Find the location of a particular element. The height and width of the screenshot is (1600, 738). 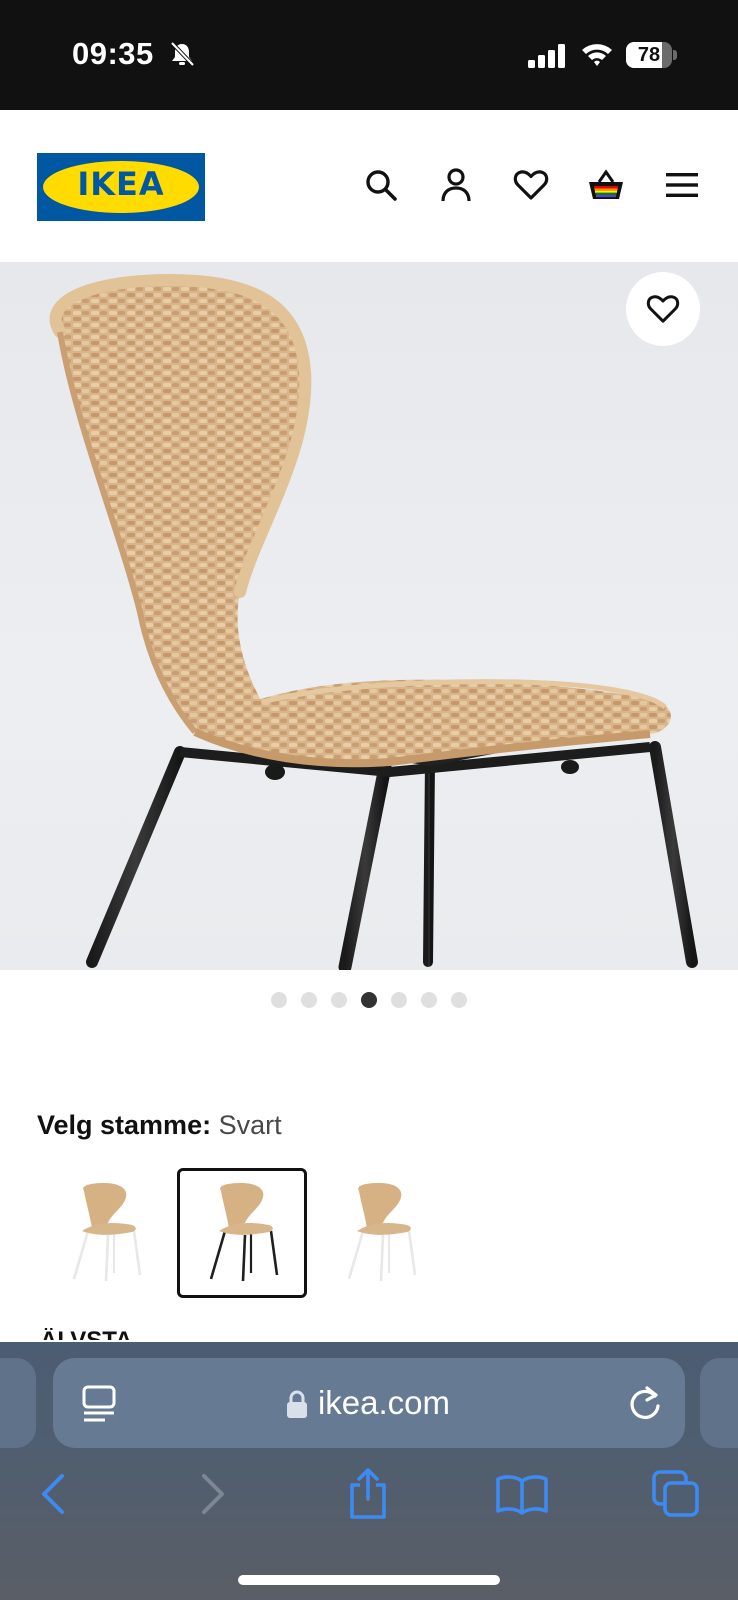

variant-label: Velg stamme: Svart is located at coordinates (159, 1125).